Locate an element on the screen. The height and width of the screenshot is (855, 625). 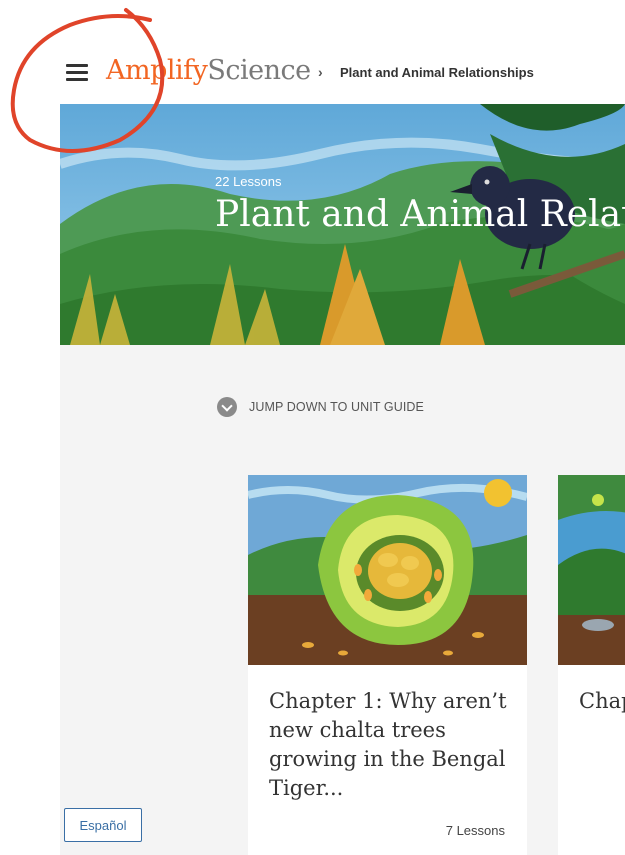
breadcrumb-current: Plant and Animal Relationships is located at coordinates (437, 72).